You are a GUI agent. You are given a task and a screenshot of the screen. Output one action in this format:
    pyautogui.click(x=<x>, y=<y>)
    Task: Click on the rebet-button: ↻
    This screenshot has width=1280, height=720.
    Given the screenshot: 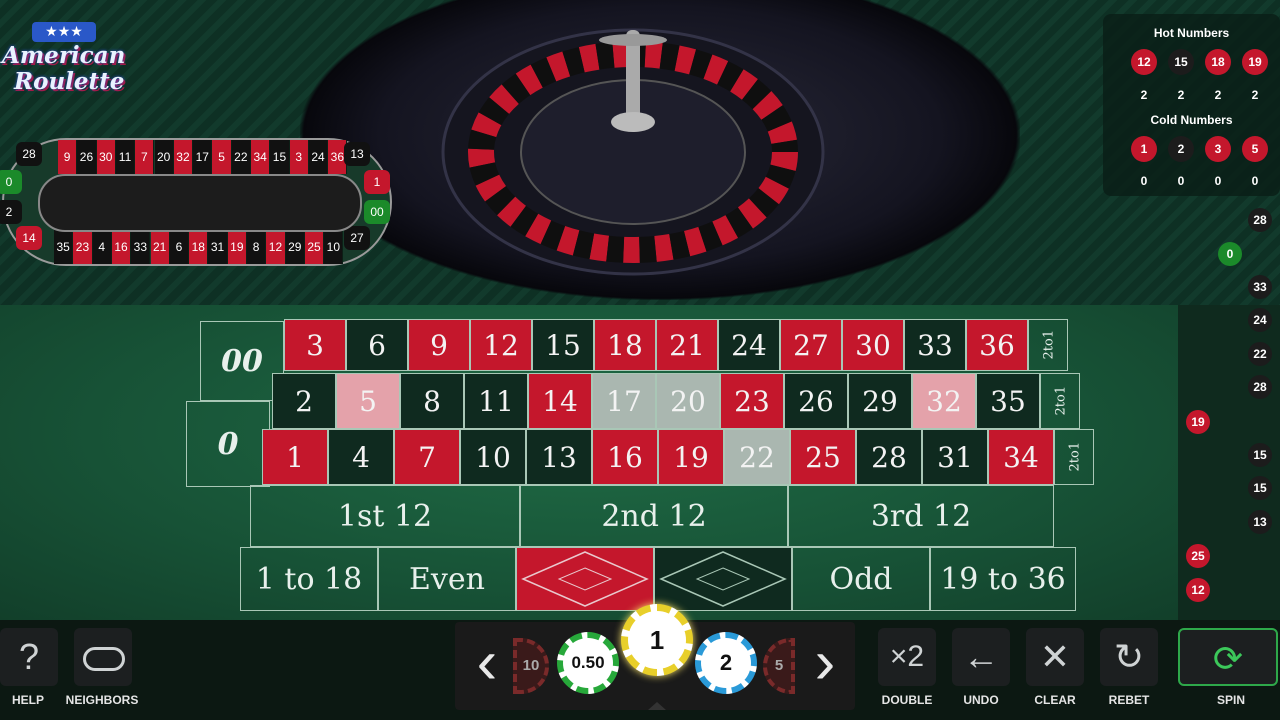 What is the action you would take?
    pyautogui.click(x=1129, y=657)
    